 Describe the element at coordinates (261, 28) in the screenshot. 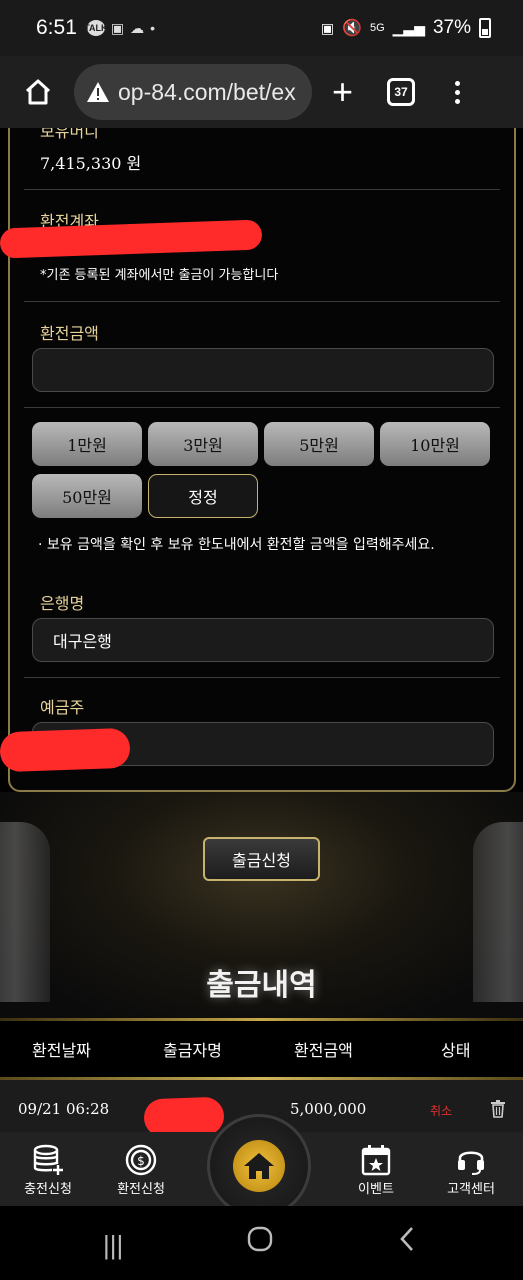

I see `status-bar: 6:51 TALK ▣ ☁ • ▣ 🔇 5G ▁▃▅ 37%` at that location.